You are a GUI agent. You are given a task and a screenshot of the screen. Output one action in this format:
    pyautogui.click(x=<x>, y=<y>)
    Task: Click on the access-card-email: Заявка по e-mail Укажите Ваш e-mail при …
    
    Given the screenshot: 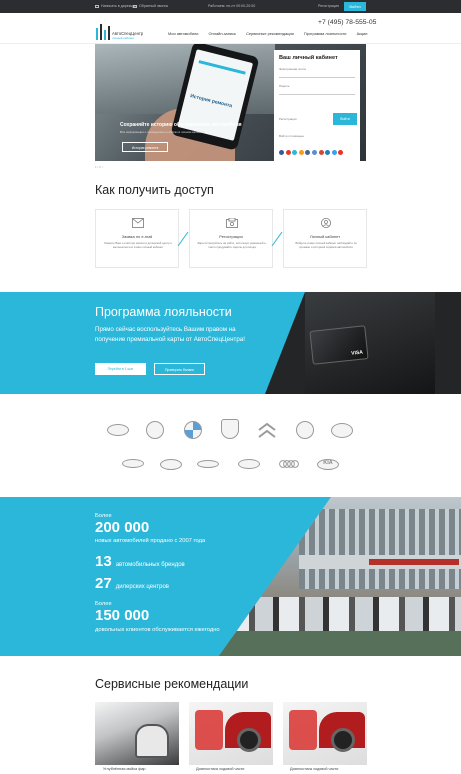 What is the action you would take?
    pyautogui.click(x=137, y=238)
    